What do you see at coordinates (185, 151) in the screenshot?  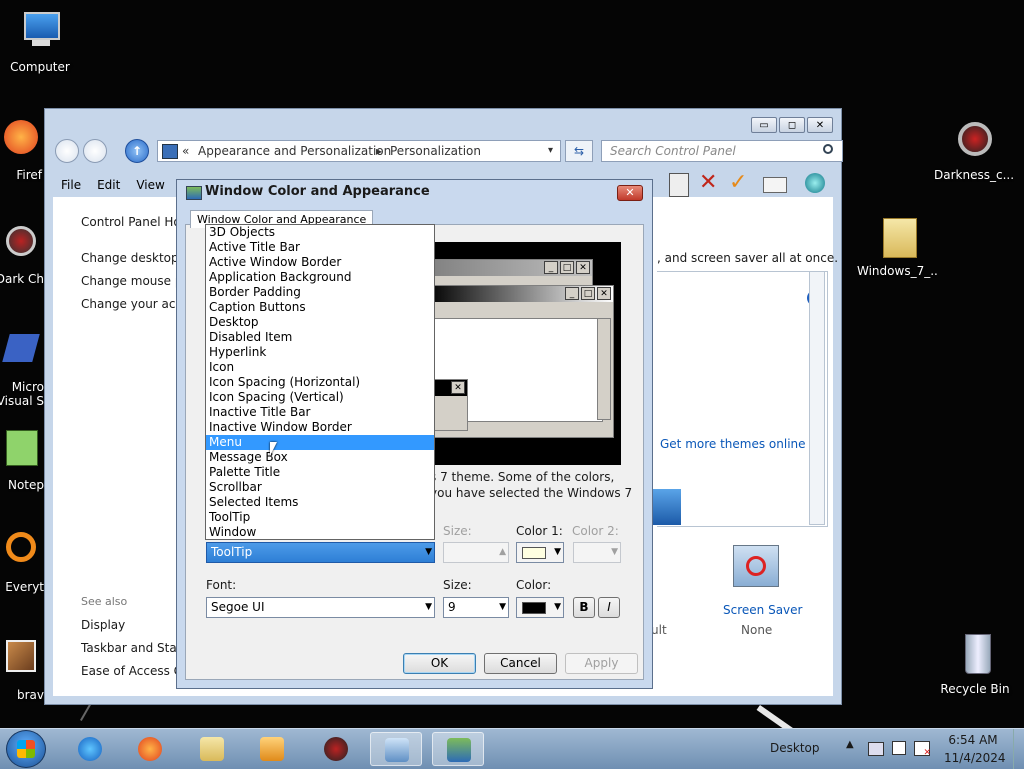 I see `address-back-chevron: «` at bounding box center [185, 151].